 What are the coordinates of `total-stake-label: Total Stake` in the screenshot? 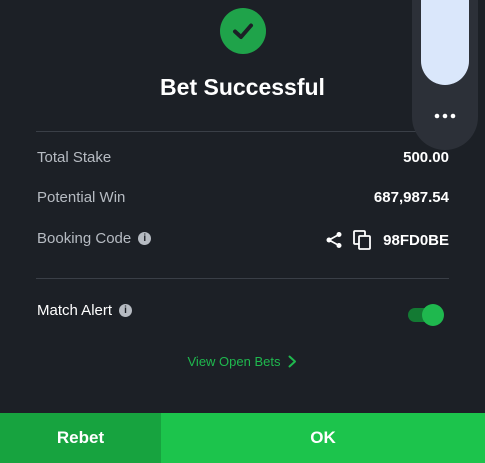 It's located at (74, 157).